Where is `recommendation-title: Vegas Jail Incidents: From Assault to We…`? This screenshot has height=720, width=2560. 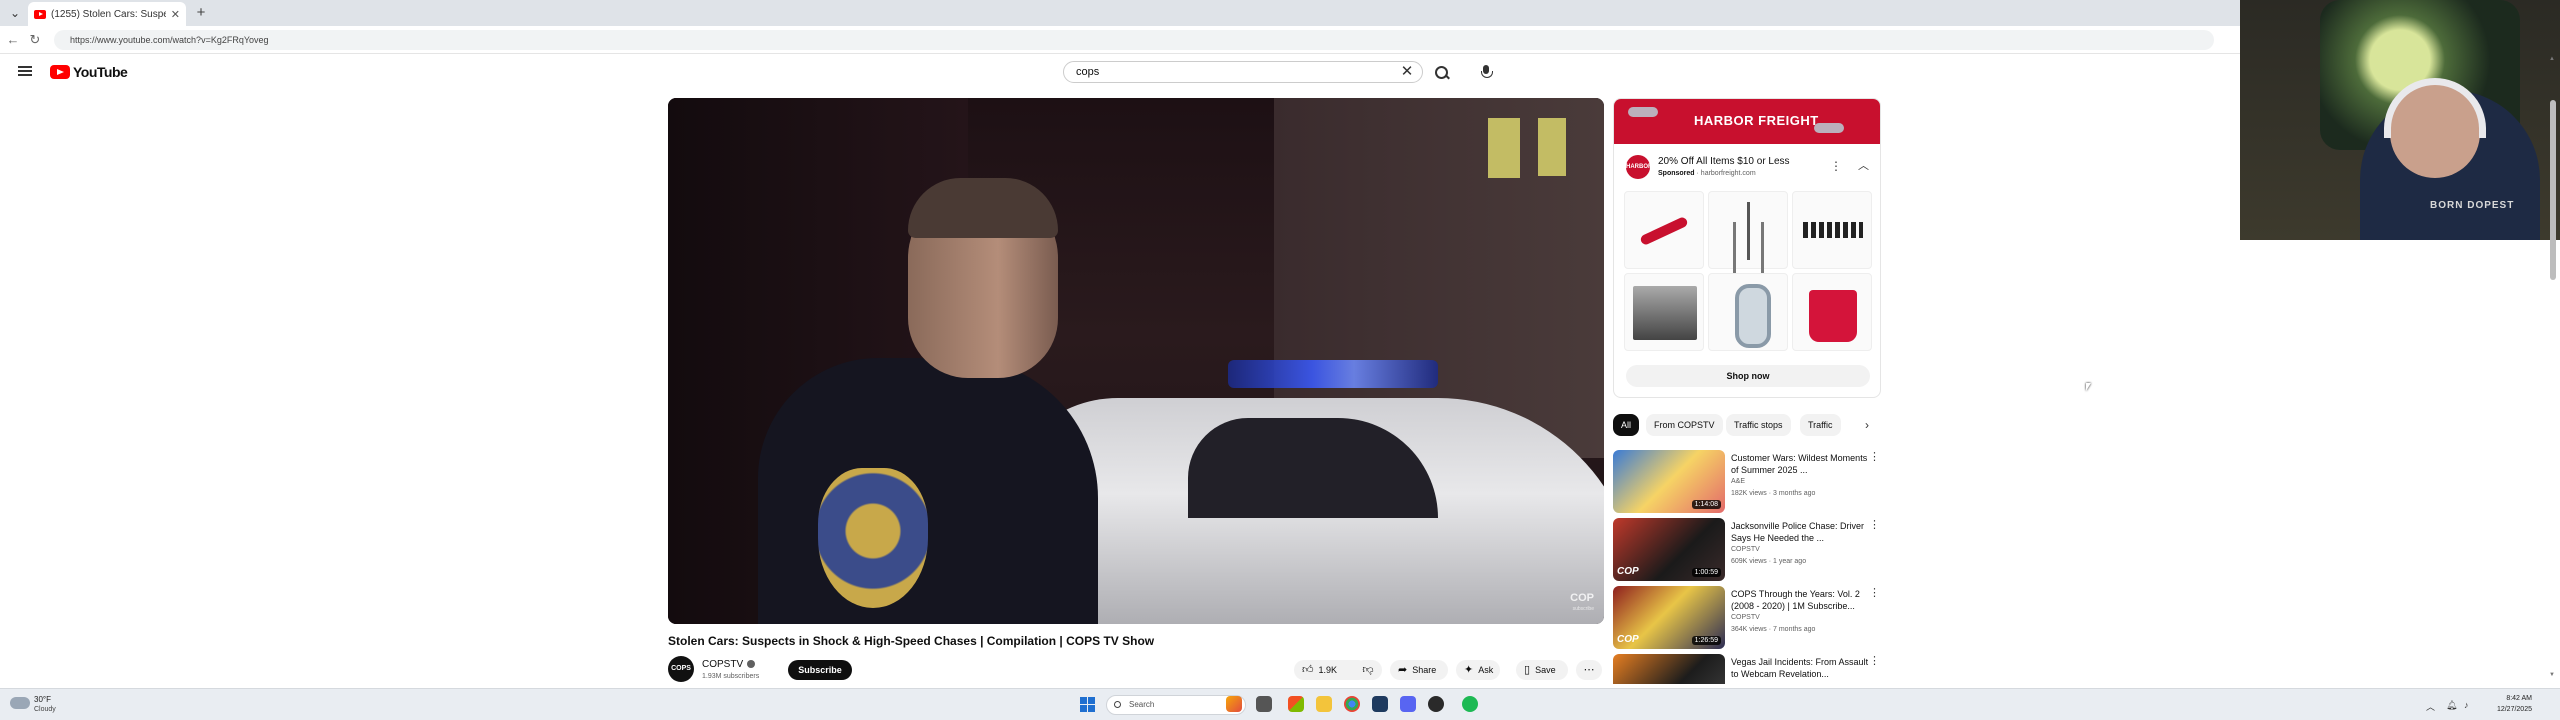
recommendation-title: Vegas Jail Incidents: From Assault to We… is located at coordinates (1800, 668).